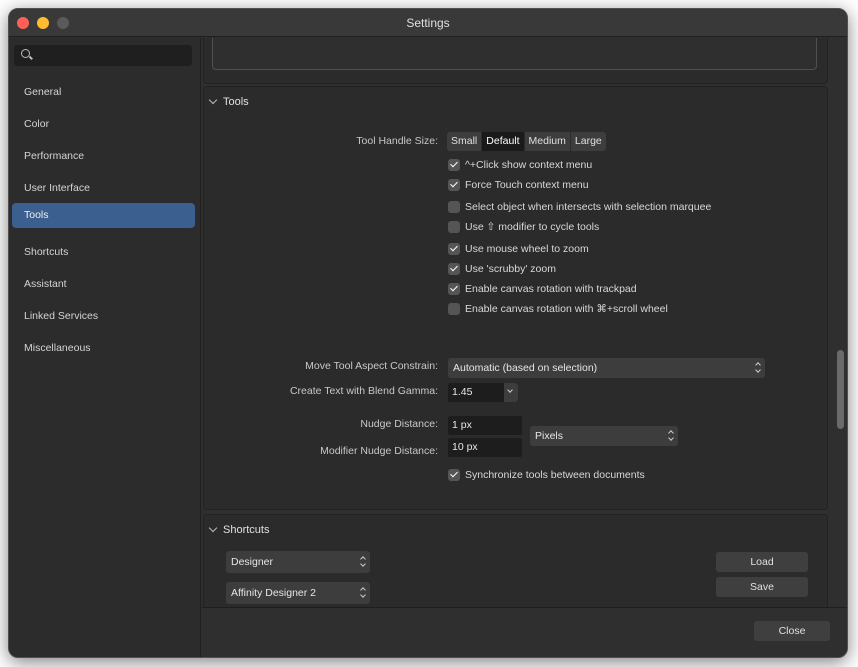 Image resolution: width=858 pixels, height=667 pixels. I want to click on checkbox-synchronize-tools: Synchronize tools between documents, so click(546, 475).